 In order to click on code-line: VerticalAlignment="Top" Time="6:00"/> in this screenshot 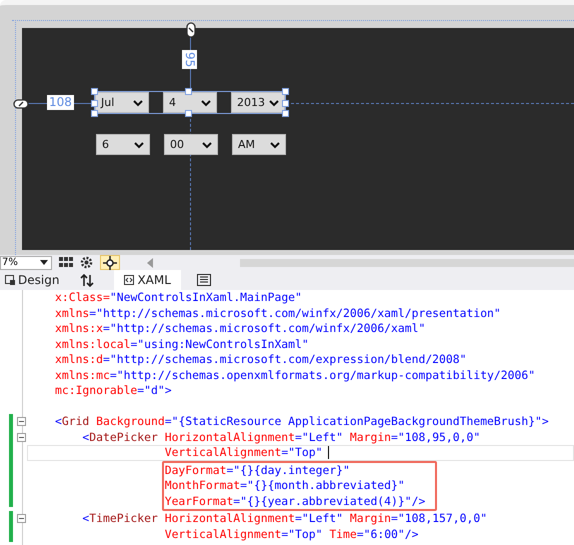, I will do `click(291, 534)`.